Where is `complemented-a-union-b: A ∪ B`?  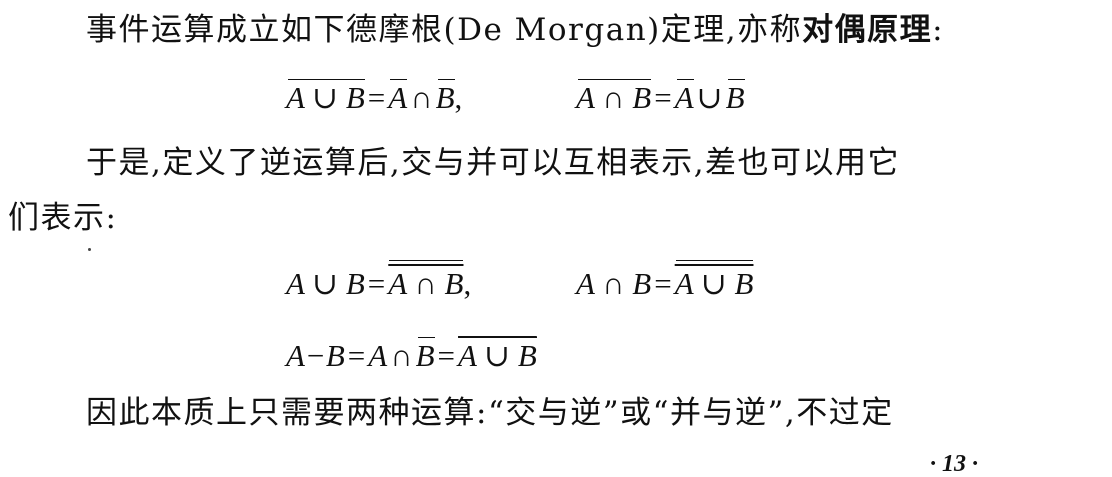
complemented-a-union-b: A ∪ B is located at coordinates (497, 355).